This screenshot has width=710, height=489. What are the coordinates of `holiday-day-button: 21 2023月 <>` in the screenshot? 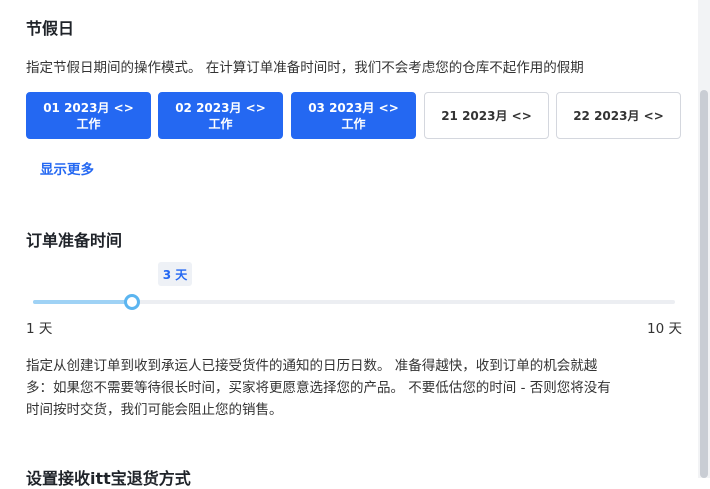 It's located at (486, 115).